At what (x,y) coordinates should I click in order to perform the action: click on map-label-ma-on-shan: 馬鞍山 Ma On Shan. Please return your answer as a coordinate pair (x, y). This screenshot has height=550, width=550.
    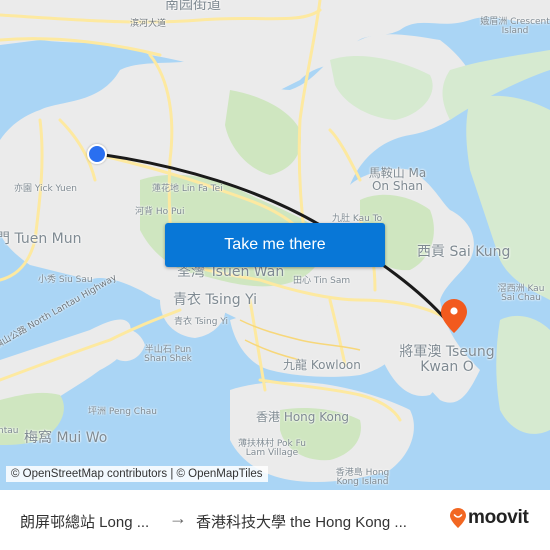
    Looking at the image, I should click on (397, 179).